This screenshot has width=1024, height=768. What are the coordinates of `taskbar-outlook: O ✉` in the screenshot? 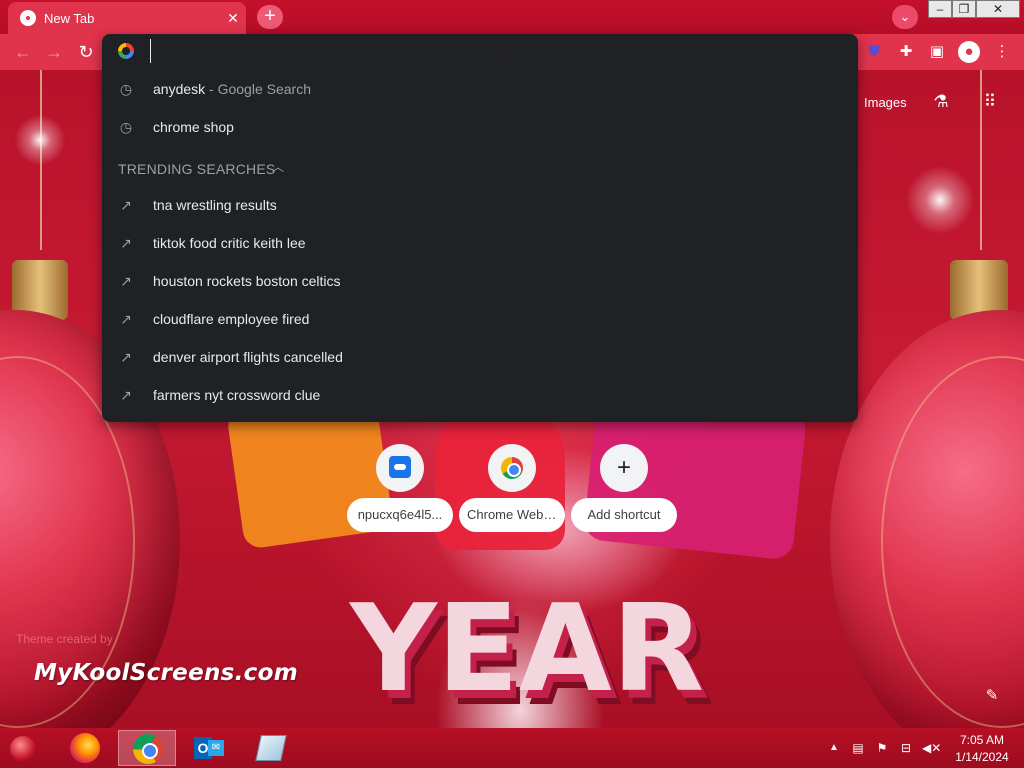 It's located at (209, 748).